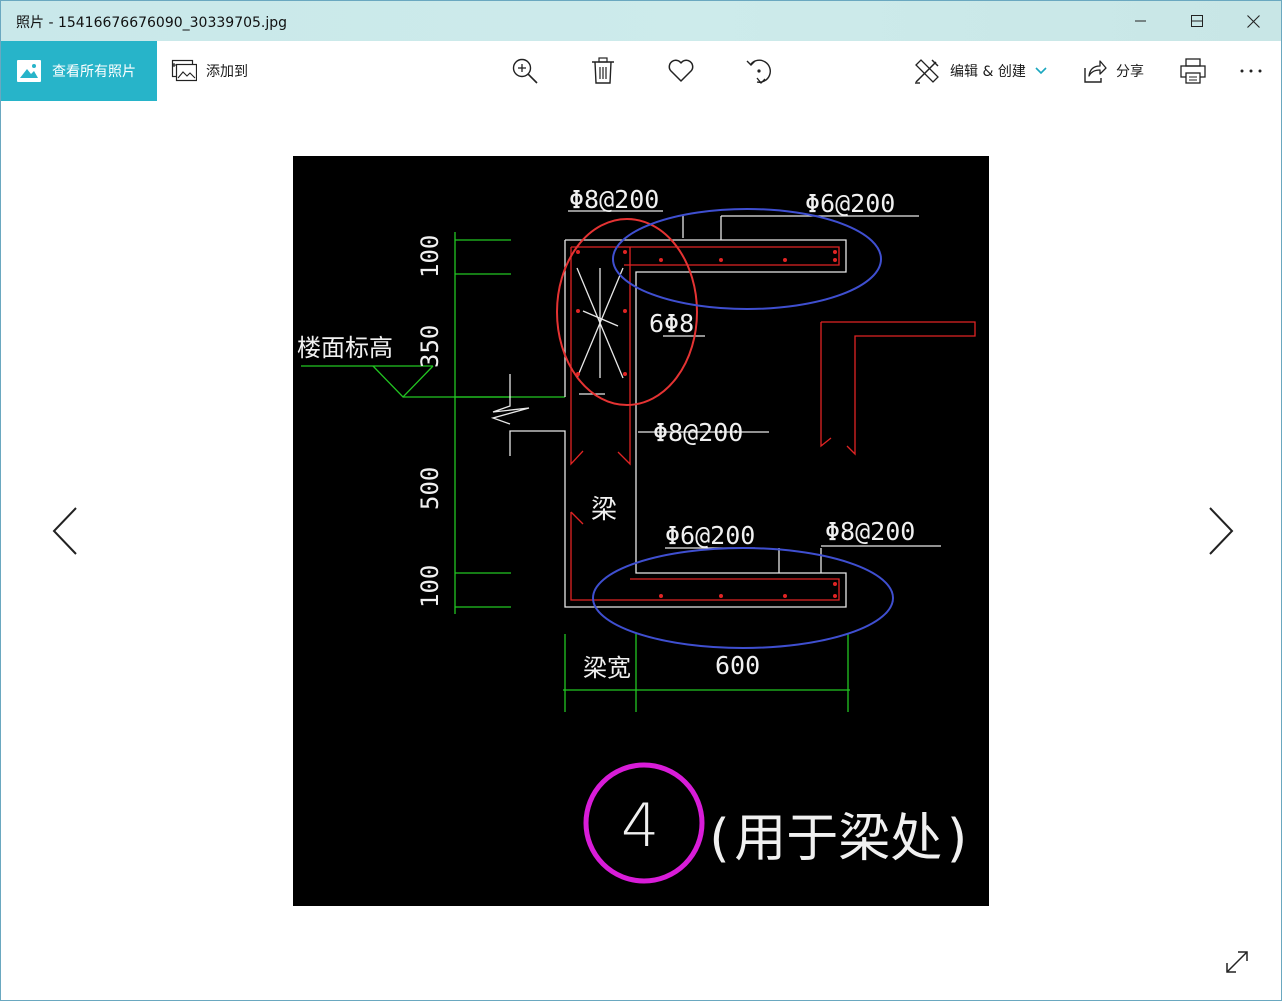  I want to click on label-beam: 梁, so click(604, 510).